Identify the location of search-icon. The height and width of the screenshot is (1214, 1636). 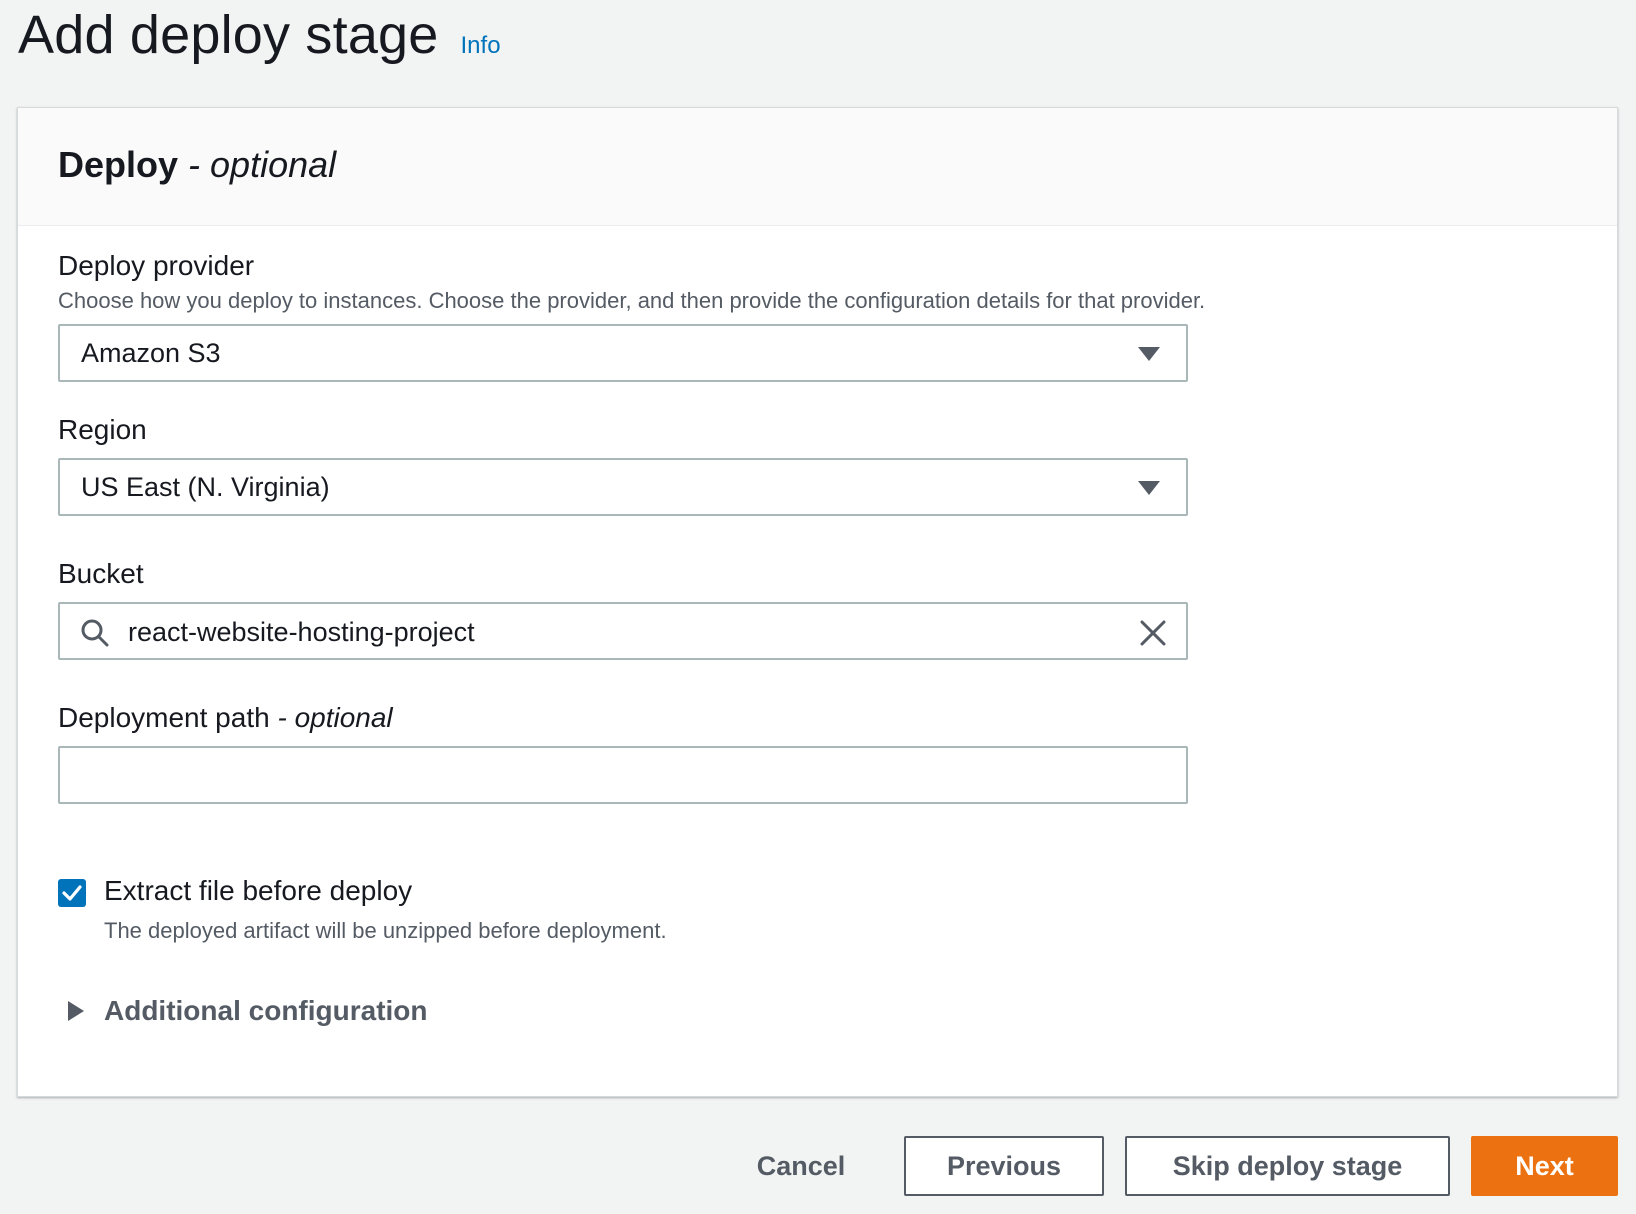
(95, 633).